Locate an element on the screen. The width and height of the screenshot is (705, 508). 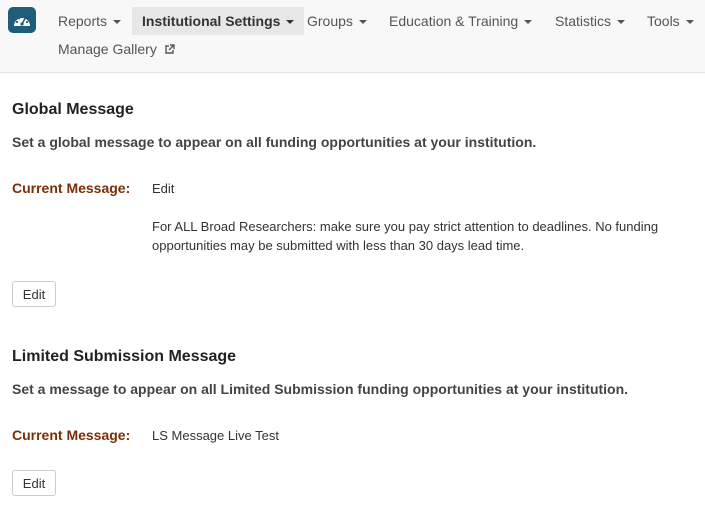
nav-reports: Reports is located at coordinates (89, 21).